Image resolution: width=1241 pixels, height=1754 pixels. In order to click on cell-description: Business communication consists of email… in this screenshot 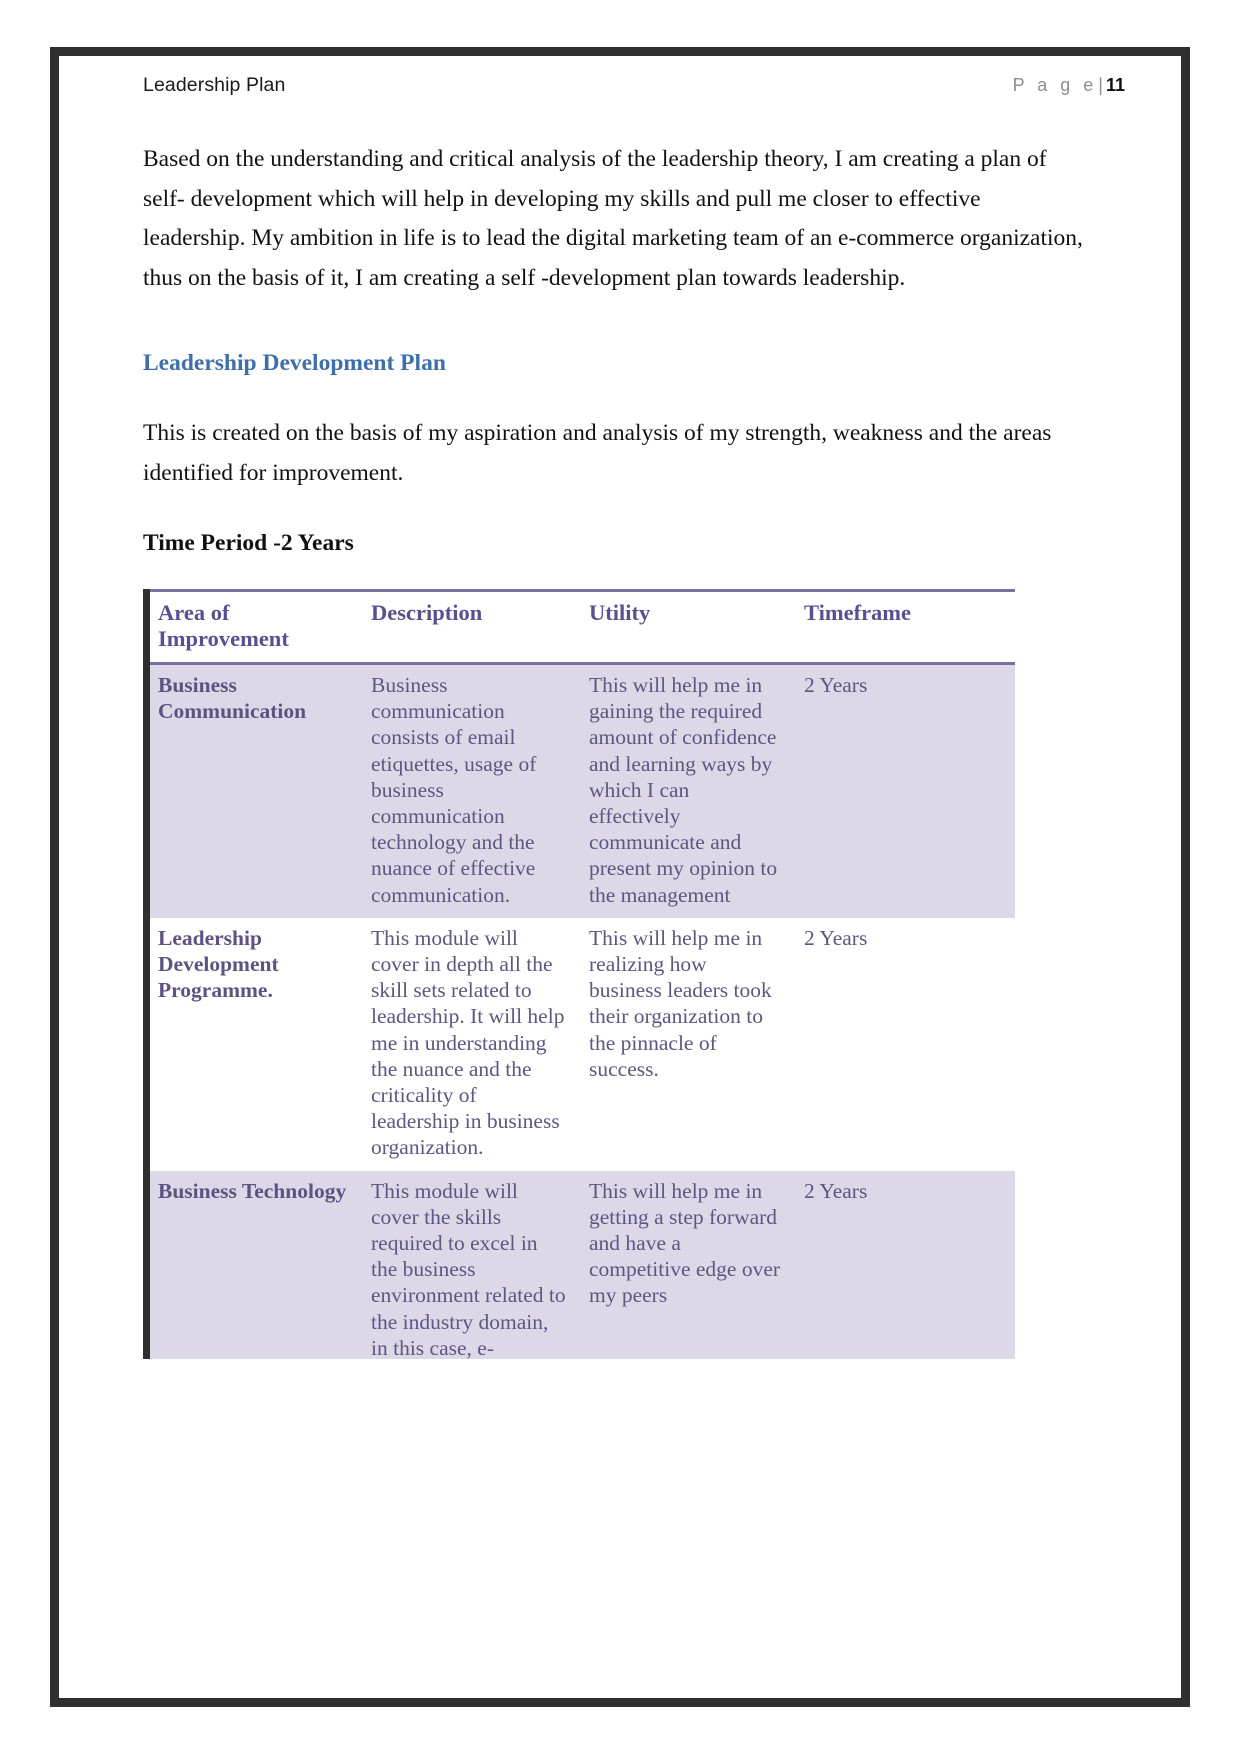, I will do `click(472, 790)`.